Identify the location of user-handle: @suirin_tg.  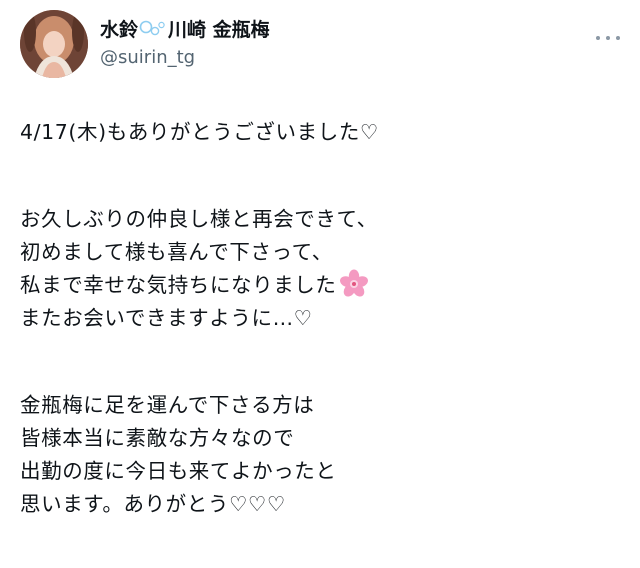
(185, 58).